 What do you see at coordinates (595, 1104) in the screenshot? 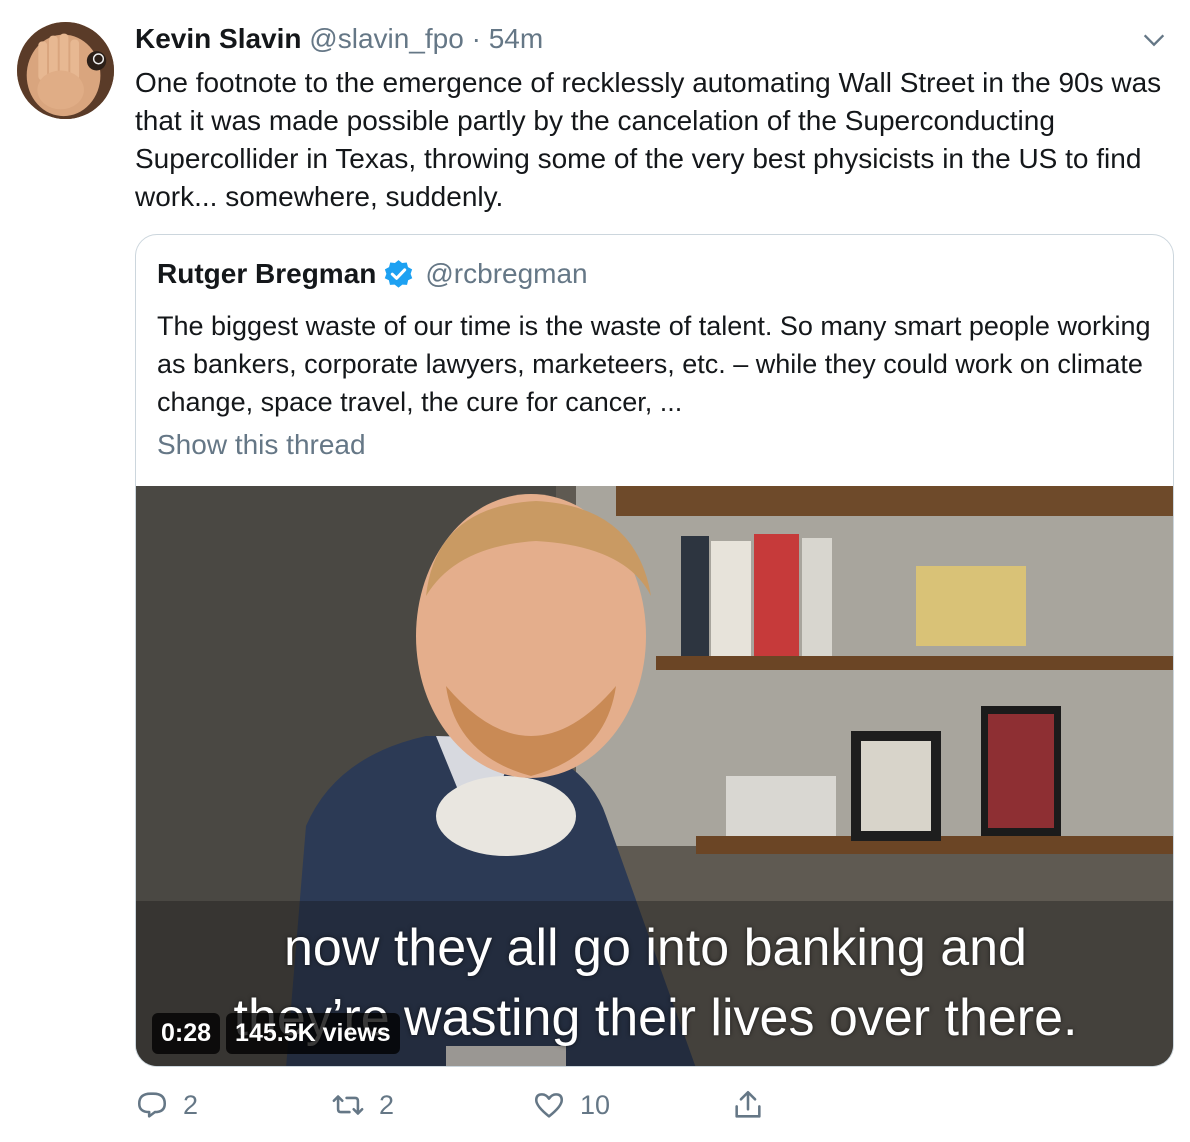
I see `like-count: 10` at bounding box center [595, 1104].